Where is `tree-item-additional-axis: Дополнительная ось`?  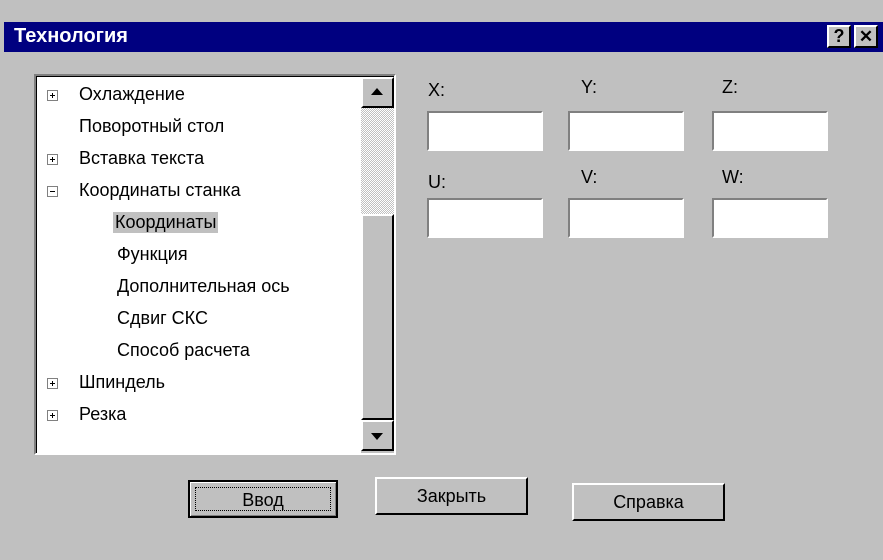 tree-item-additional-axis: Дополнительная ось is located at coordinates (197, 287).